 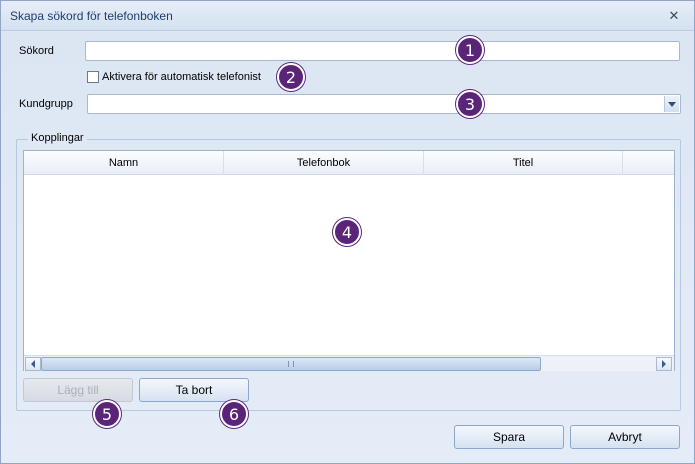 I want to click on chevron-down-icon, so click(x=672, y=104).